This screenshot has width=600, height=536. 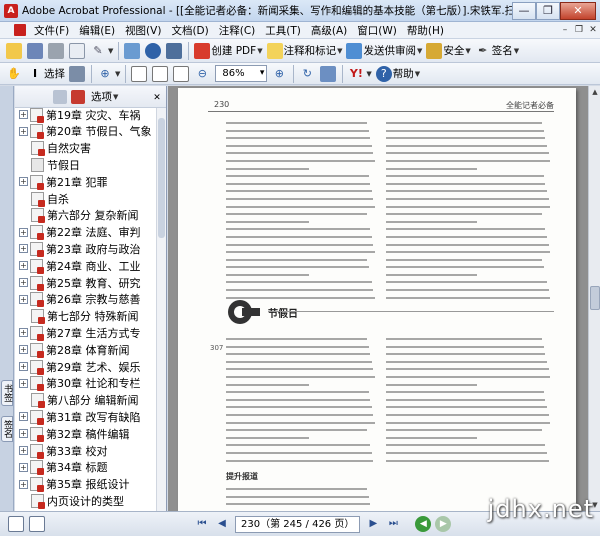 What do you see at coordinates (578, 10) in the screenshot?
I see `close-button: ✕` at bounding box center [578, 10].